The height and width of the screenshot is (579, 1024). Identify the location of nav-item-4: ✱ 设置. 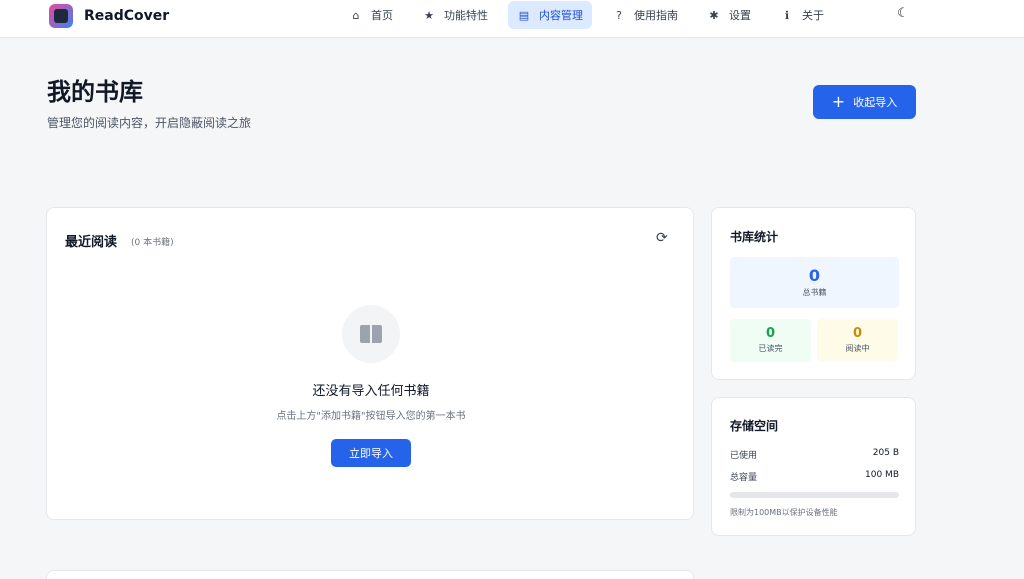
(729, 15).